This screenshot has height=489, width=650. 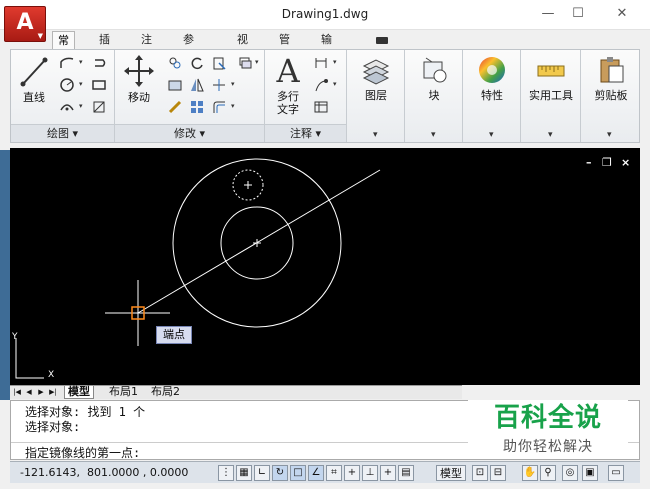 What do you see at coordinates (17, 392) in the screenshot?
I see `first-layout-icon: |◀` at bounding box center [17, 392].